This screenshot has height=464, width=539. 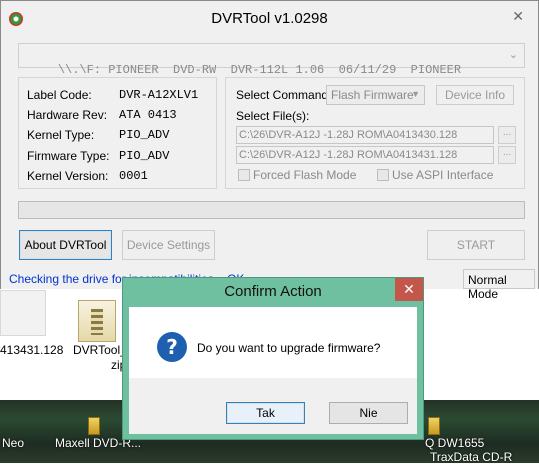 I want to click on label-code-label: Label Code:, so click(x=59, y=95).